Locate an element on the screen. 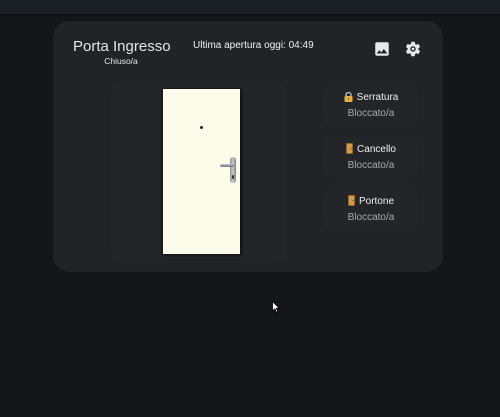 The width and height of the screenshot is (500, 417). status-item-portone: Portone Bloccato/a is located at coordinates (371, 209).